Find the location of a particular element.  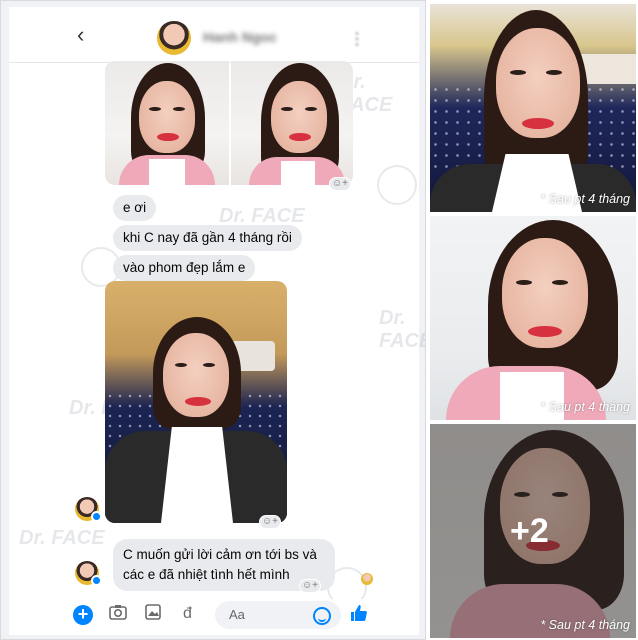

contact-name: Hanh Ngoc is located at coordinates (240, 37).